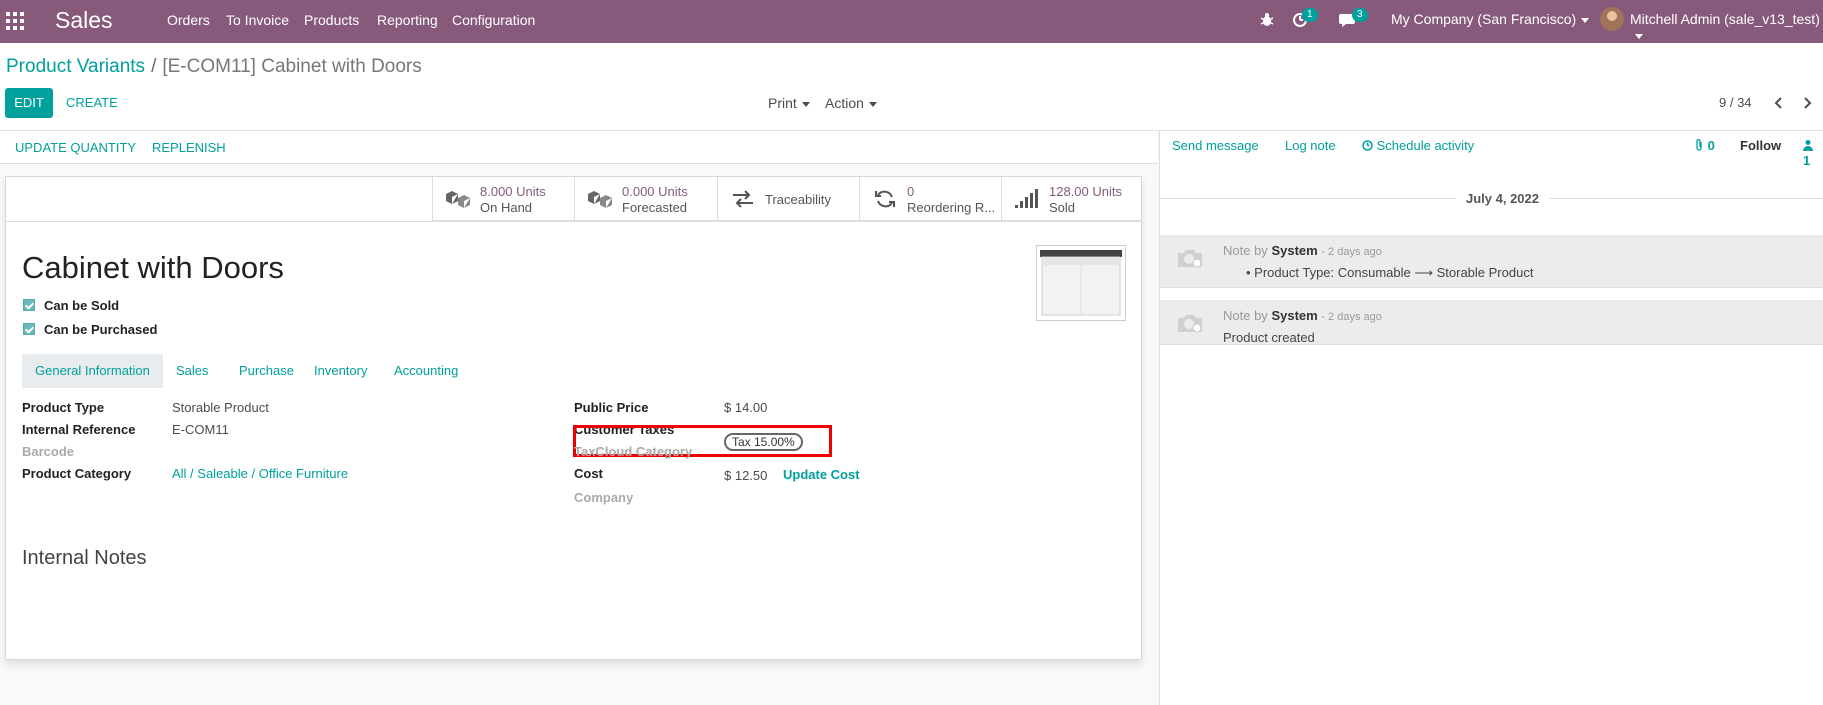 Image resolution: width=1823 pixels, height=705 pixels. Describe the element at coordinates (200, 429) in the screenshot. I see `internal-reference-value: E-COM11` at that location.